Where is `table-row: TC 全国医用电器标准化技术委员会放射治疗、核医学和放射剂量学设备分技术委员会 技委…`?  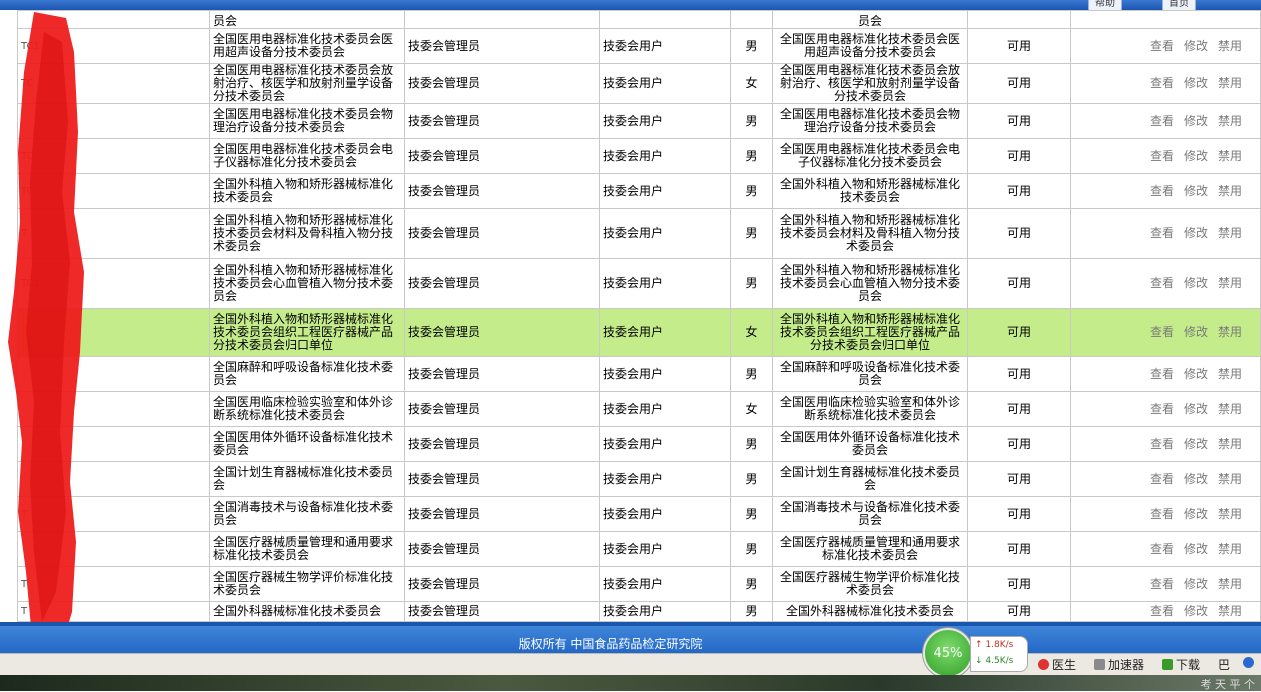
table-row: TC 全国医用电器标准化技术委员会放射治疗、核医学和放射剂量学设备分技术委员会 技委… is located at coordinates (639, 83).